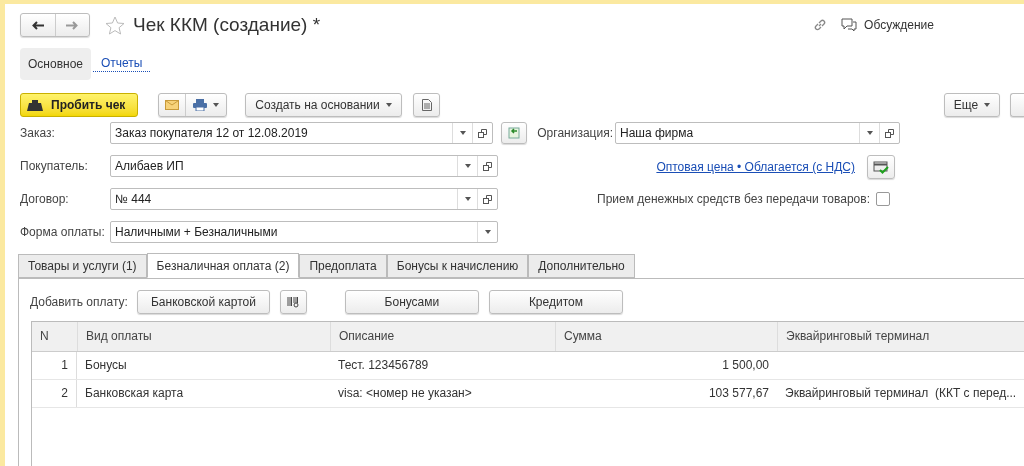 The image size is (1024, 466). What do you see at coordinates (54, 336) in the screenshot?
I see `column-header: N` at bounding box center [54, 336].